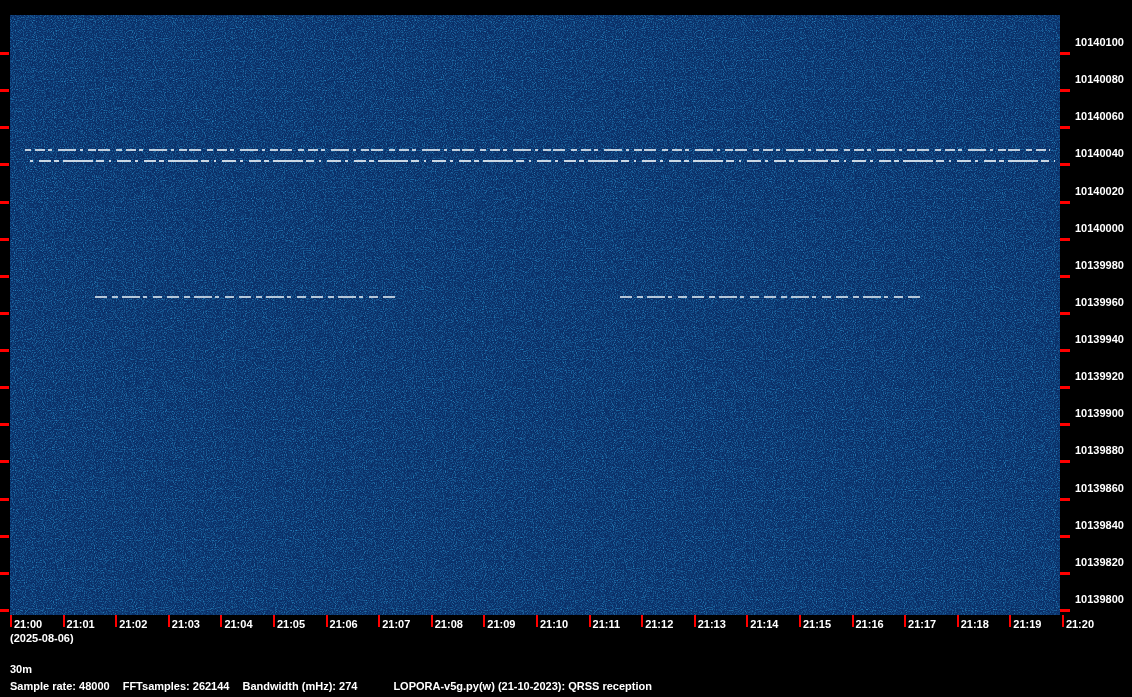  What do you see at coordinates (1099, 80) in the screenshot?
I see `frequency-label: 10140080` at bounding box center [1099, 80].